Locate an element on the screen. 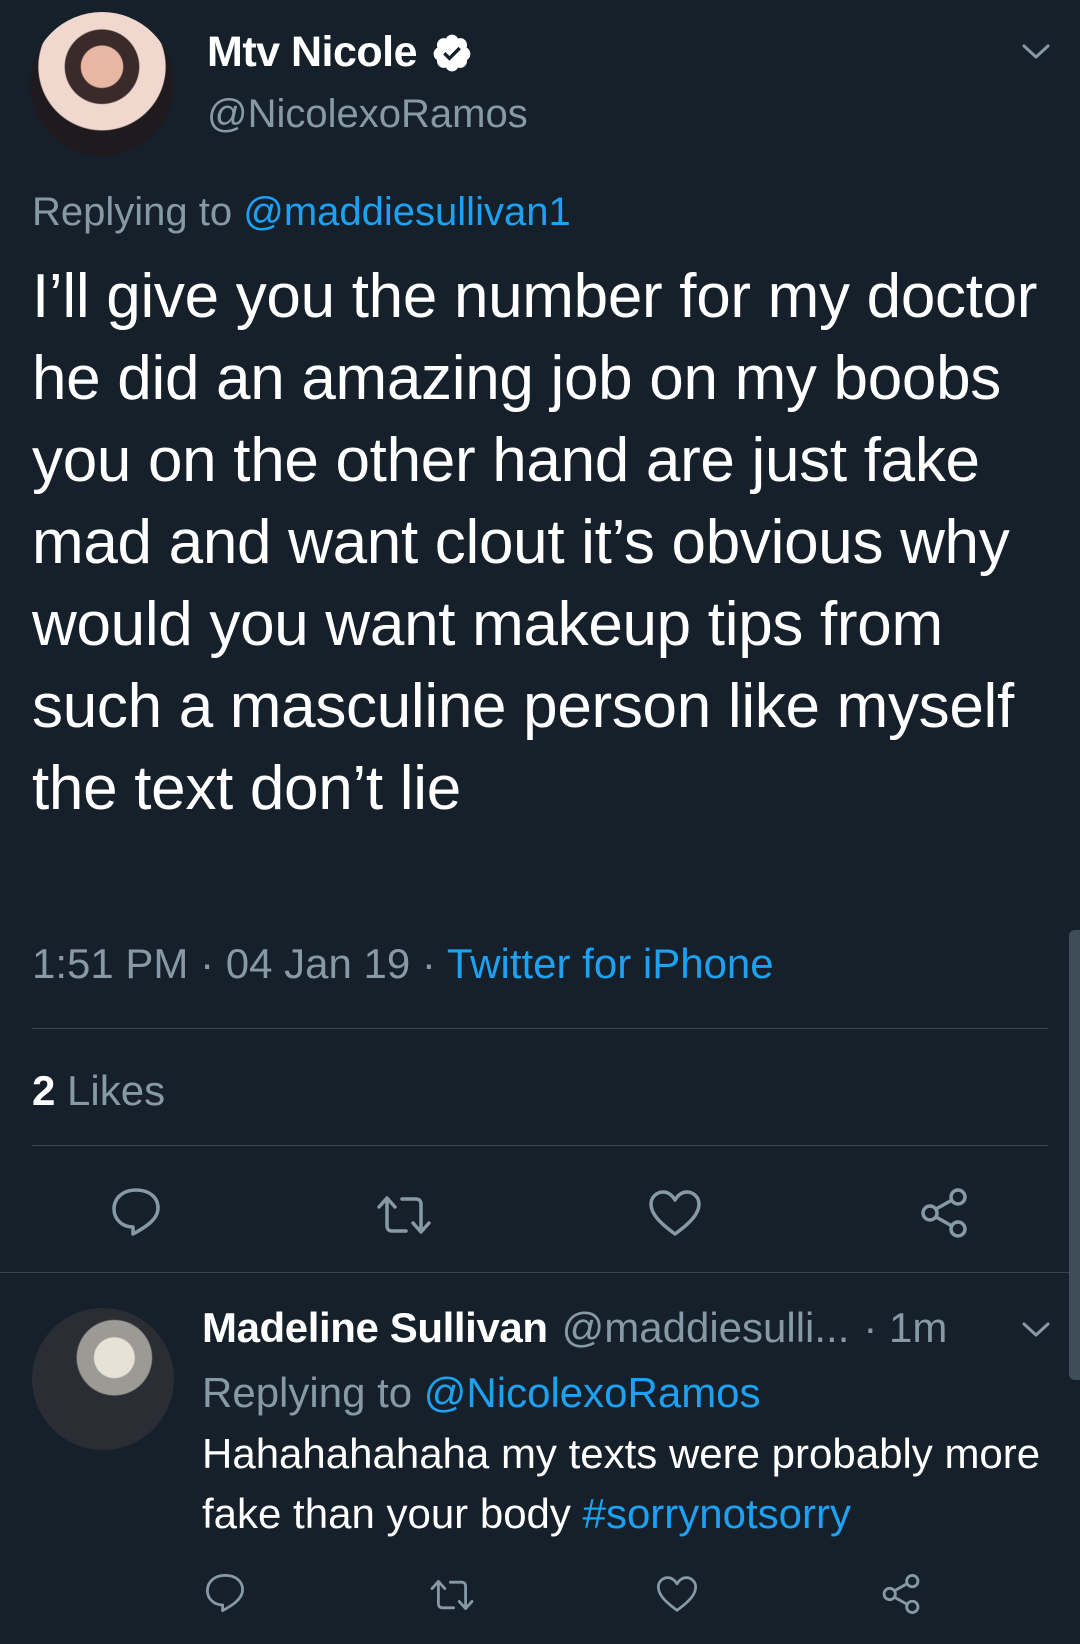 The height and width of the screenshot is (1644, 1080). tweet-meta: 1:51 PM · 04 Jan 19 · Twitter for iPhone is located at coordinates (403, 964).